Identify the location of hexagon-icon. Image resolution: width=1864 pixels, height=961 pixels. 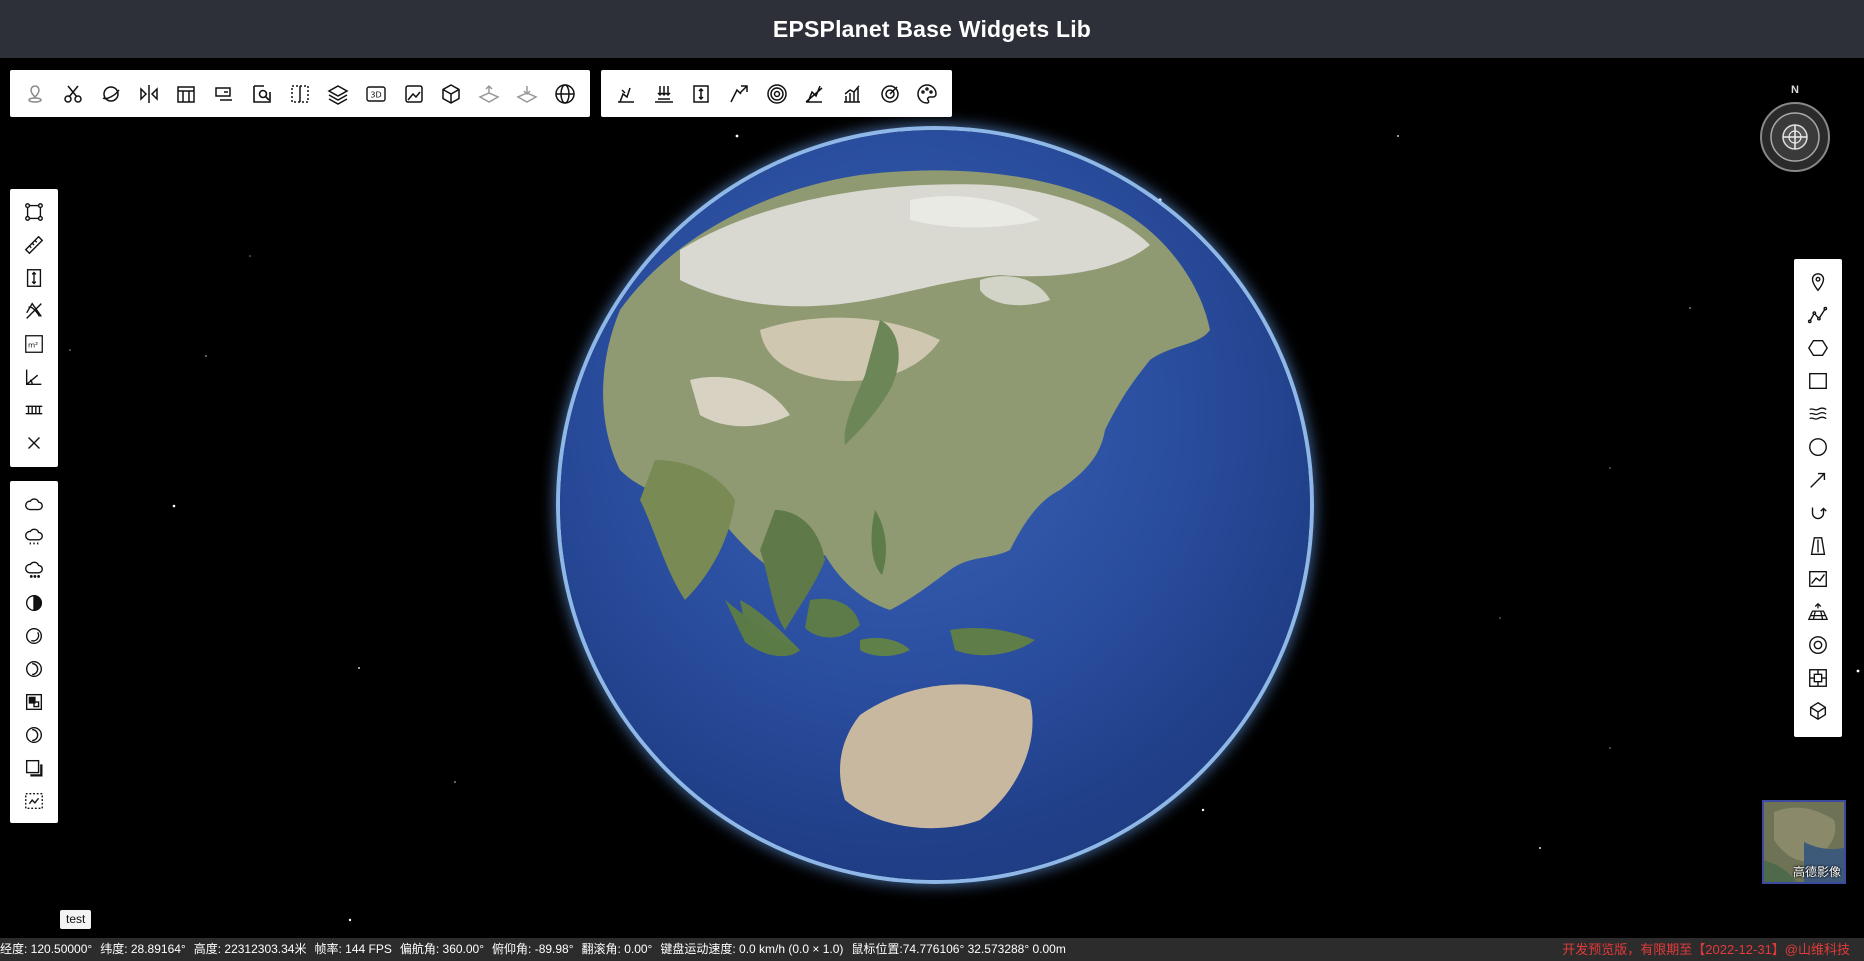
(1818, 347).